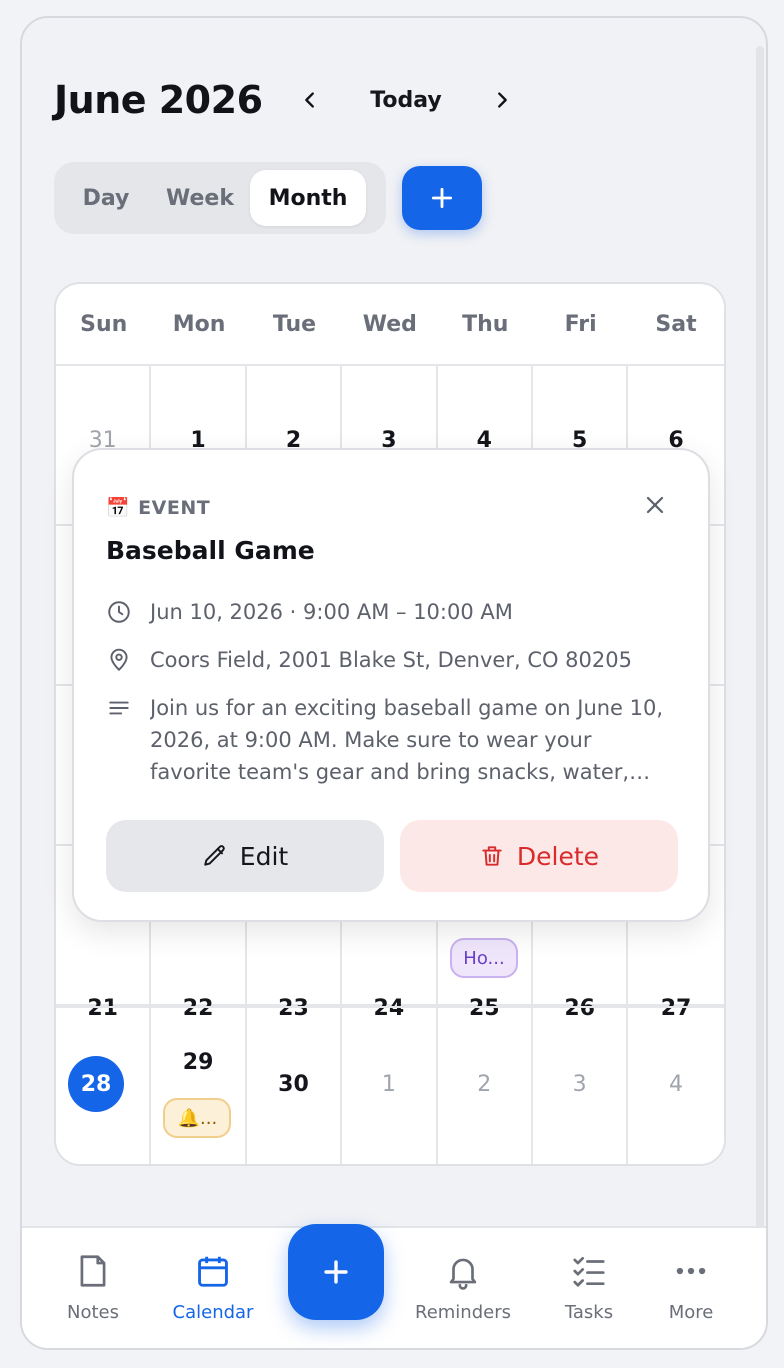 The width and height of the screenshot is (784, 1368). What do you see at coordinates (198, 1062) in the screenshot?
I see `day-number: 29` at bounding box center [198, 1062].